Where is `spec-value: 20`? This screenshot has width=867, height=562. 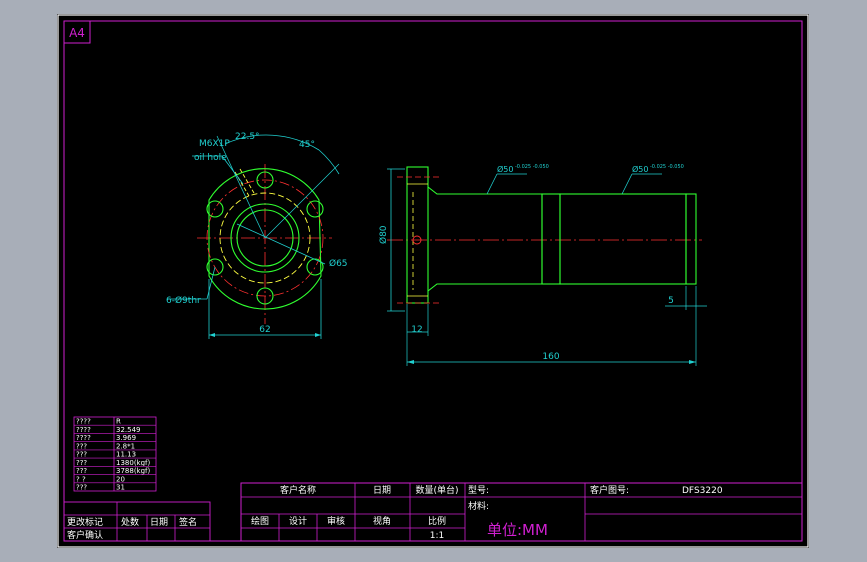
spec-value: 20 is located at coordinates (120, 479).